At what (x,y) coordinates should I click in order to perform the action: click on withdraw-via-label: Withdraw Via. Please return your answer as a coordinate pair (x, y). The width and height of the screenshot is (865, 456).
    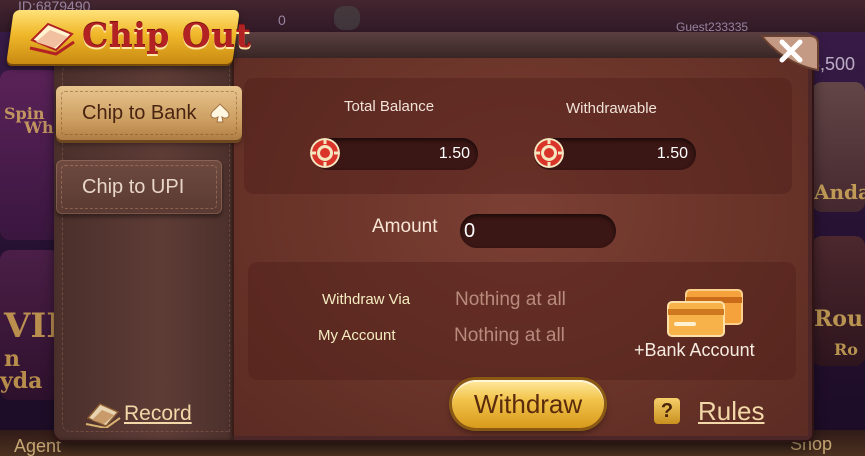
    Looking at the image, I should click on (366, 299).